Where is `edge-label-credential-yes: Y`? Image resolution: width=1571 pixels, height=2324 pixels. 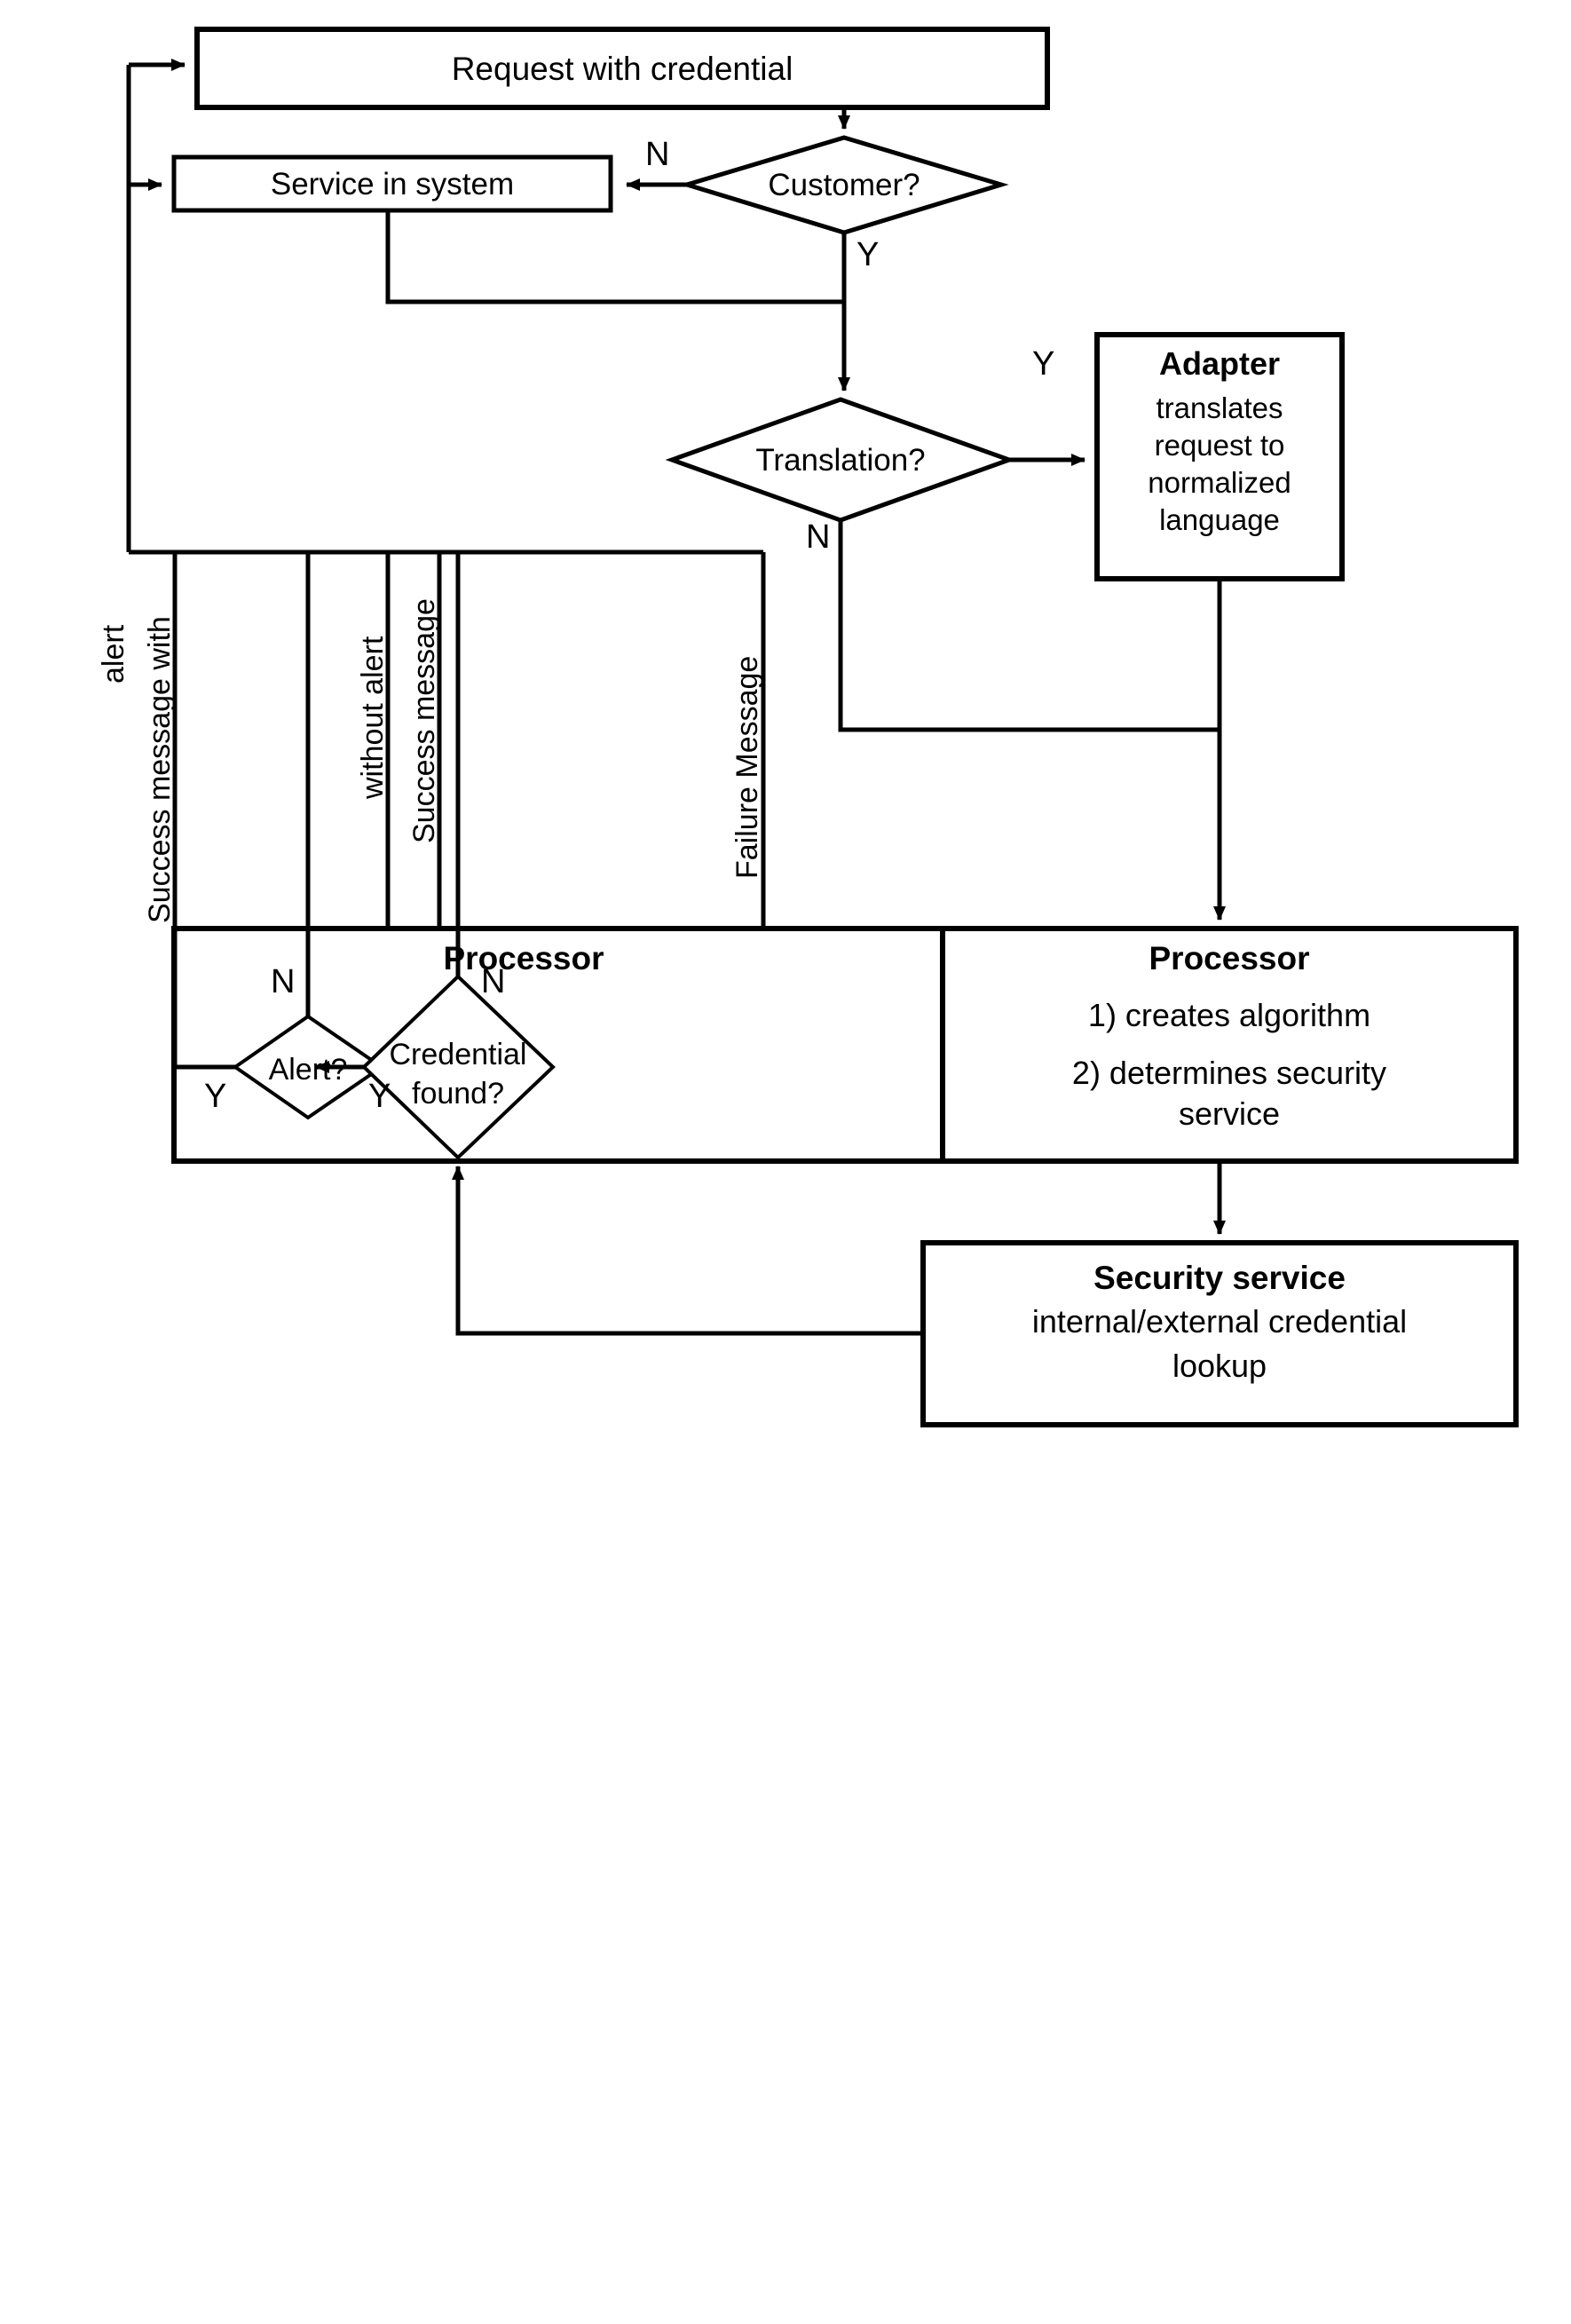
edge-label-credential-yes: Y is located at coordinates (379, 1096).